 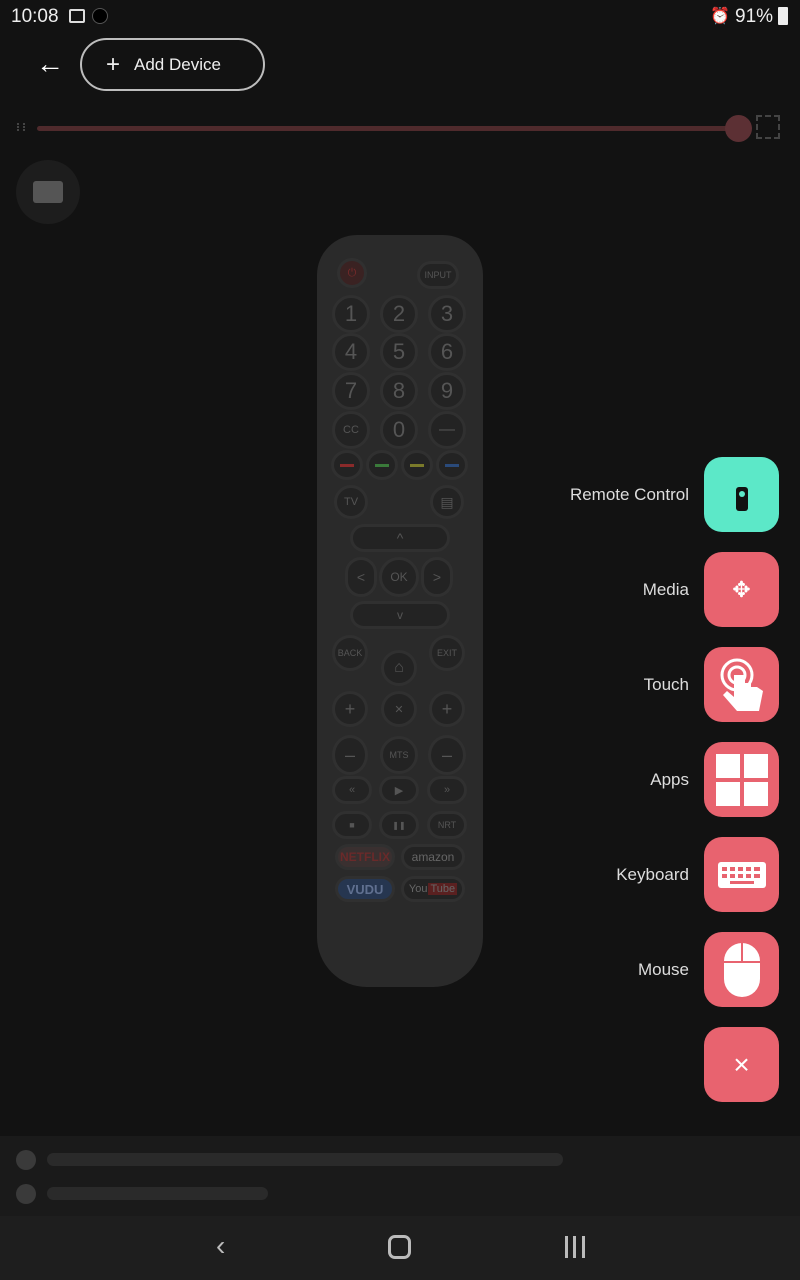 I want to click on home-button: ⌂, so click(x=399, y=668).